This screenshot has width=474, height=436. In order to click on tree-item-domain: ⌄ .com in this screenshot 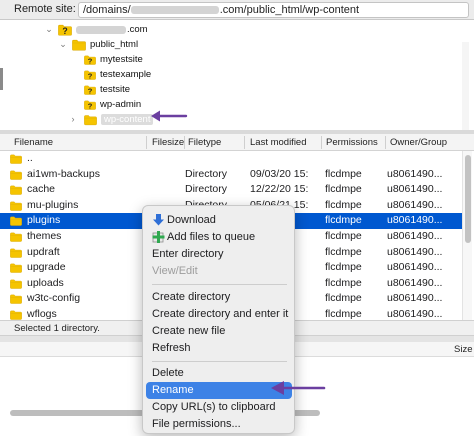, I will do `click(96, 29)`.